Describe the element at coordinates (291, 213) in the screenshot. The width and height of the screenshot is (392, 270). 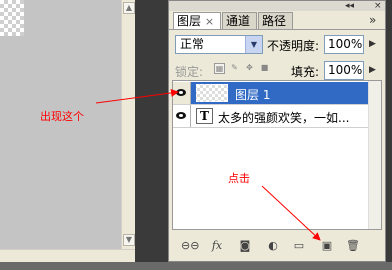
I see `arrow-to-new-layer` at that location.